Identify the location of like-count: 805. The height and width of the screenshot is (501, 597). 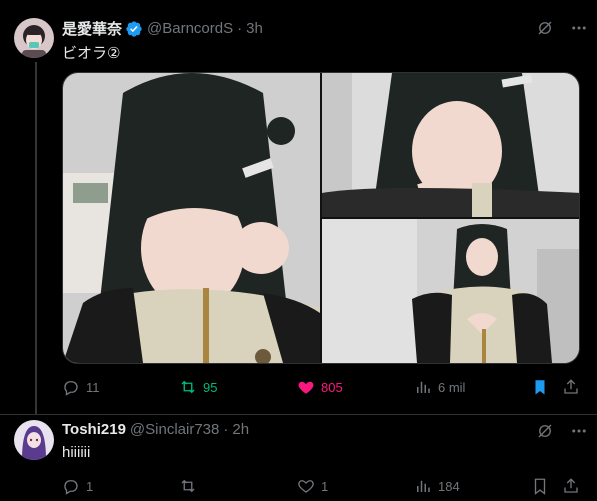
(332, 387).